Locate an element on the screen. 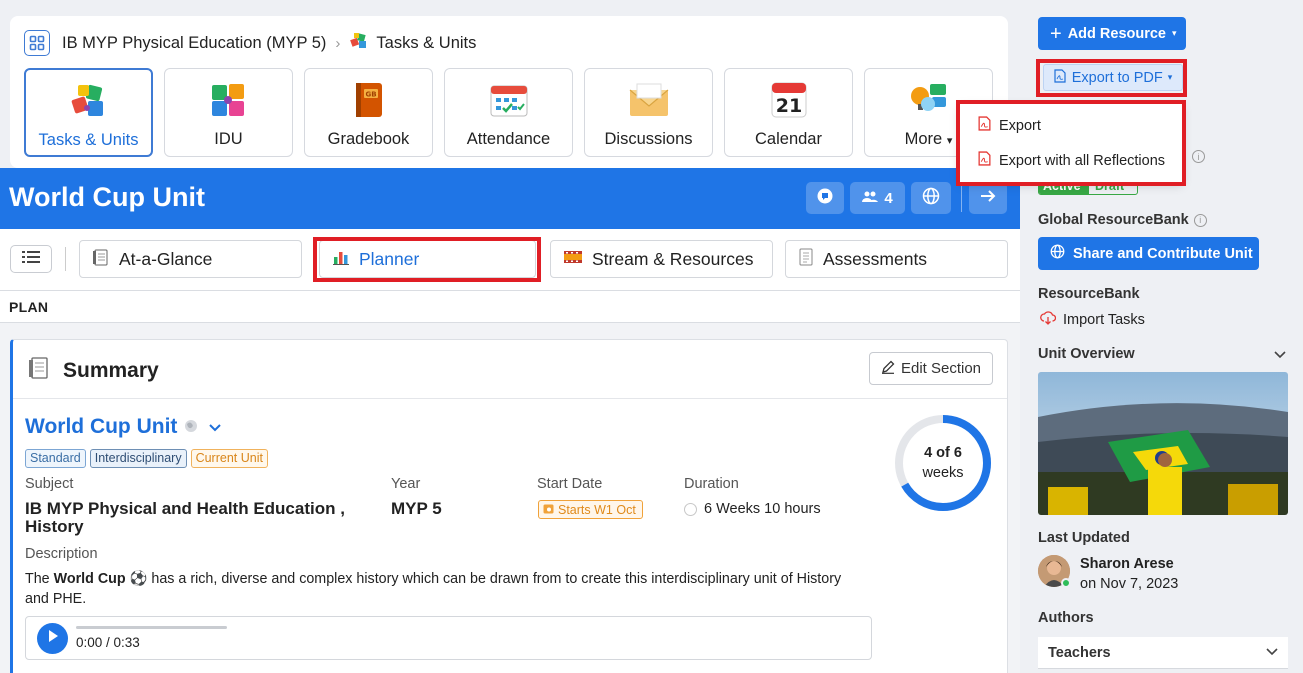  unit-tags: Standard Interdisciplinary Current Unit is located at coordinates (146, 458).